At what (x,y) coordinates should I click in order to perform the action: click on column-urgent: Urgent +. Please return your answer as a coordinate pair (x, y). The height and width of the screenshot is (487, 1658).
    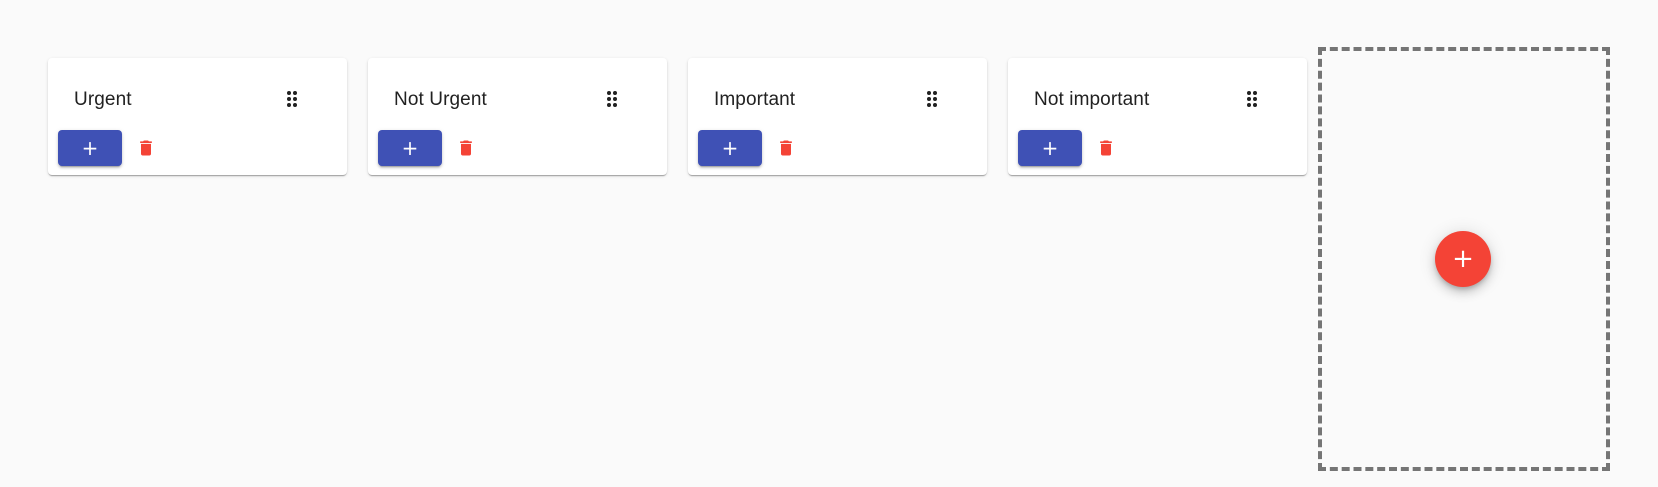
    Looking at the image, I should click on (197, 116).